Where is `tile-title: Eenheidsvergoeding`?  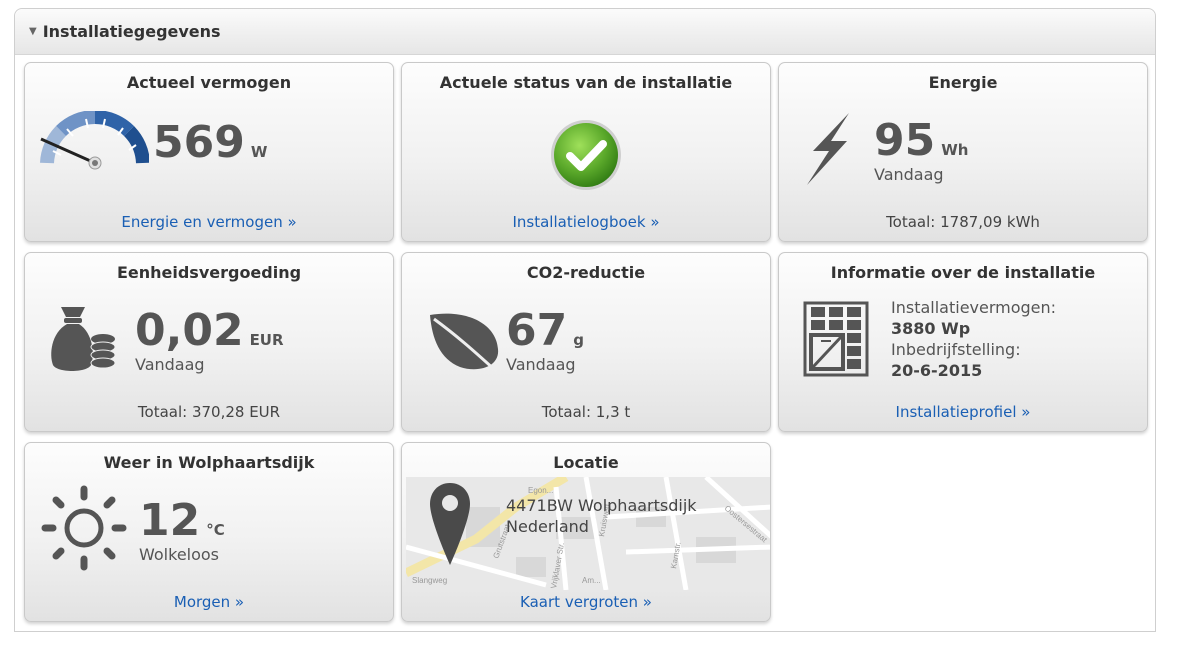
tile-title: Eenheidsvergoeding is located at coordinates (209, 272).